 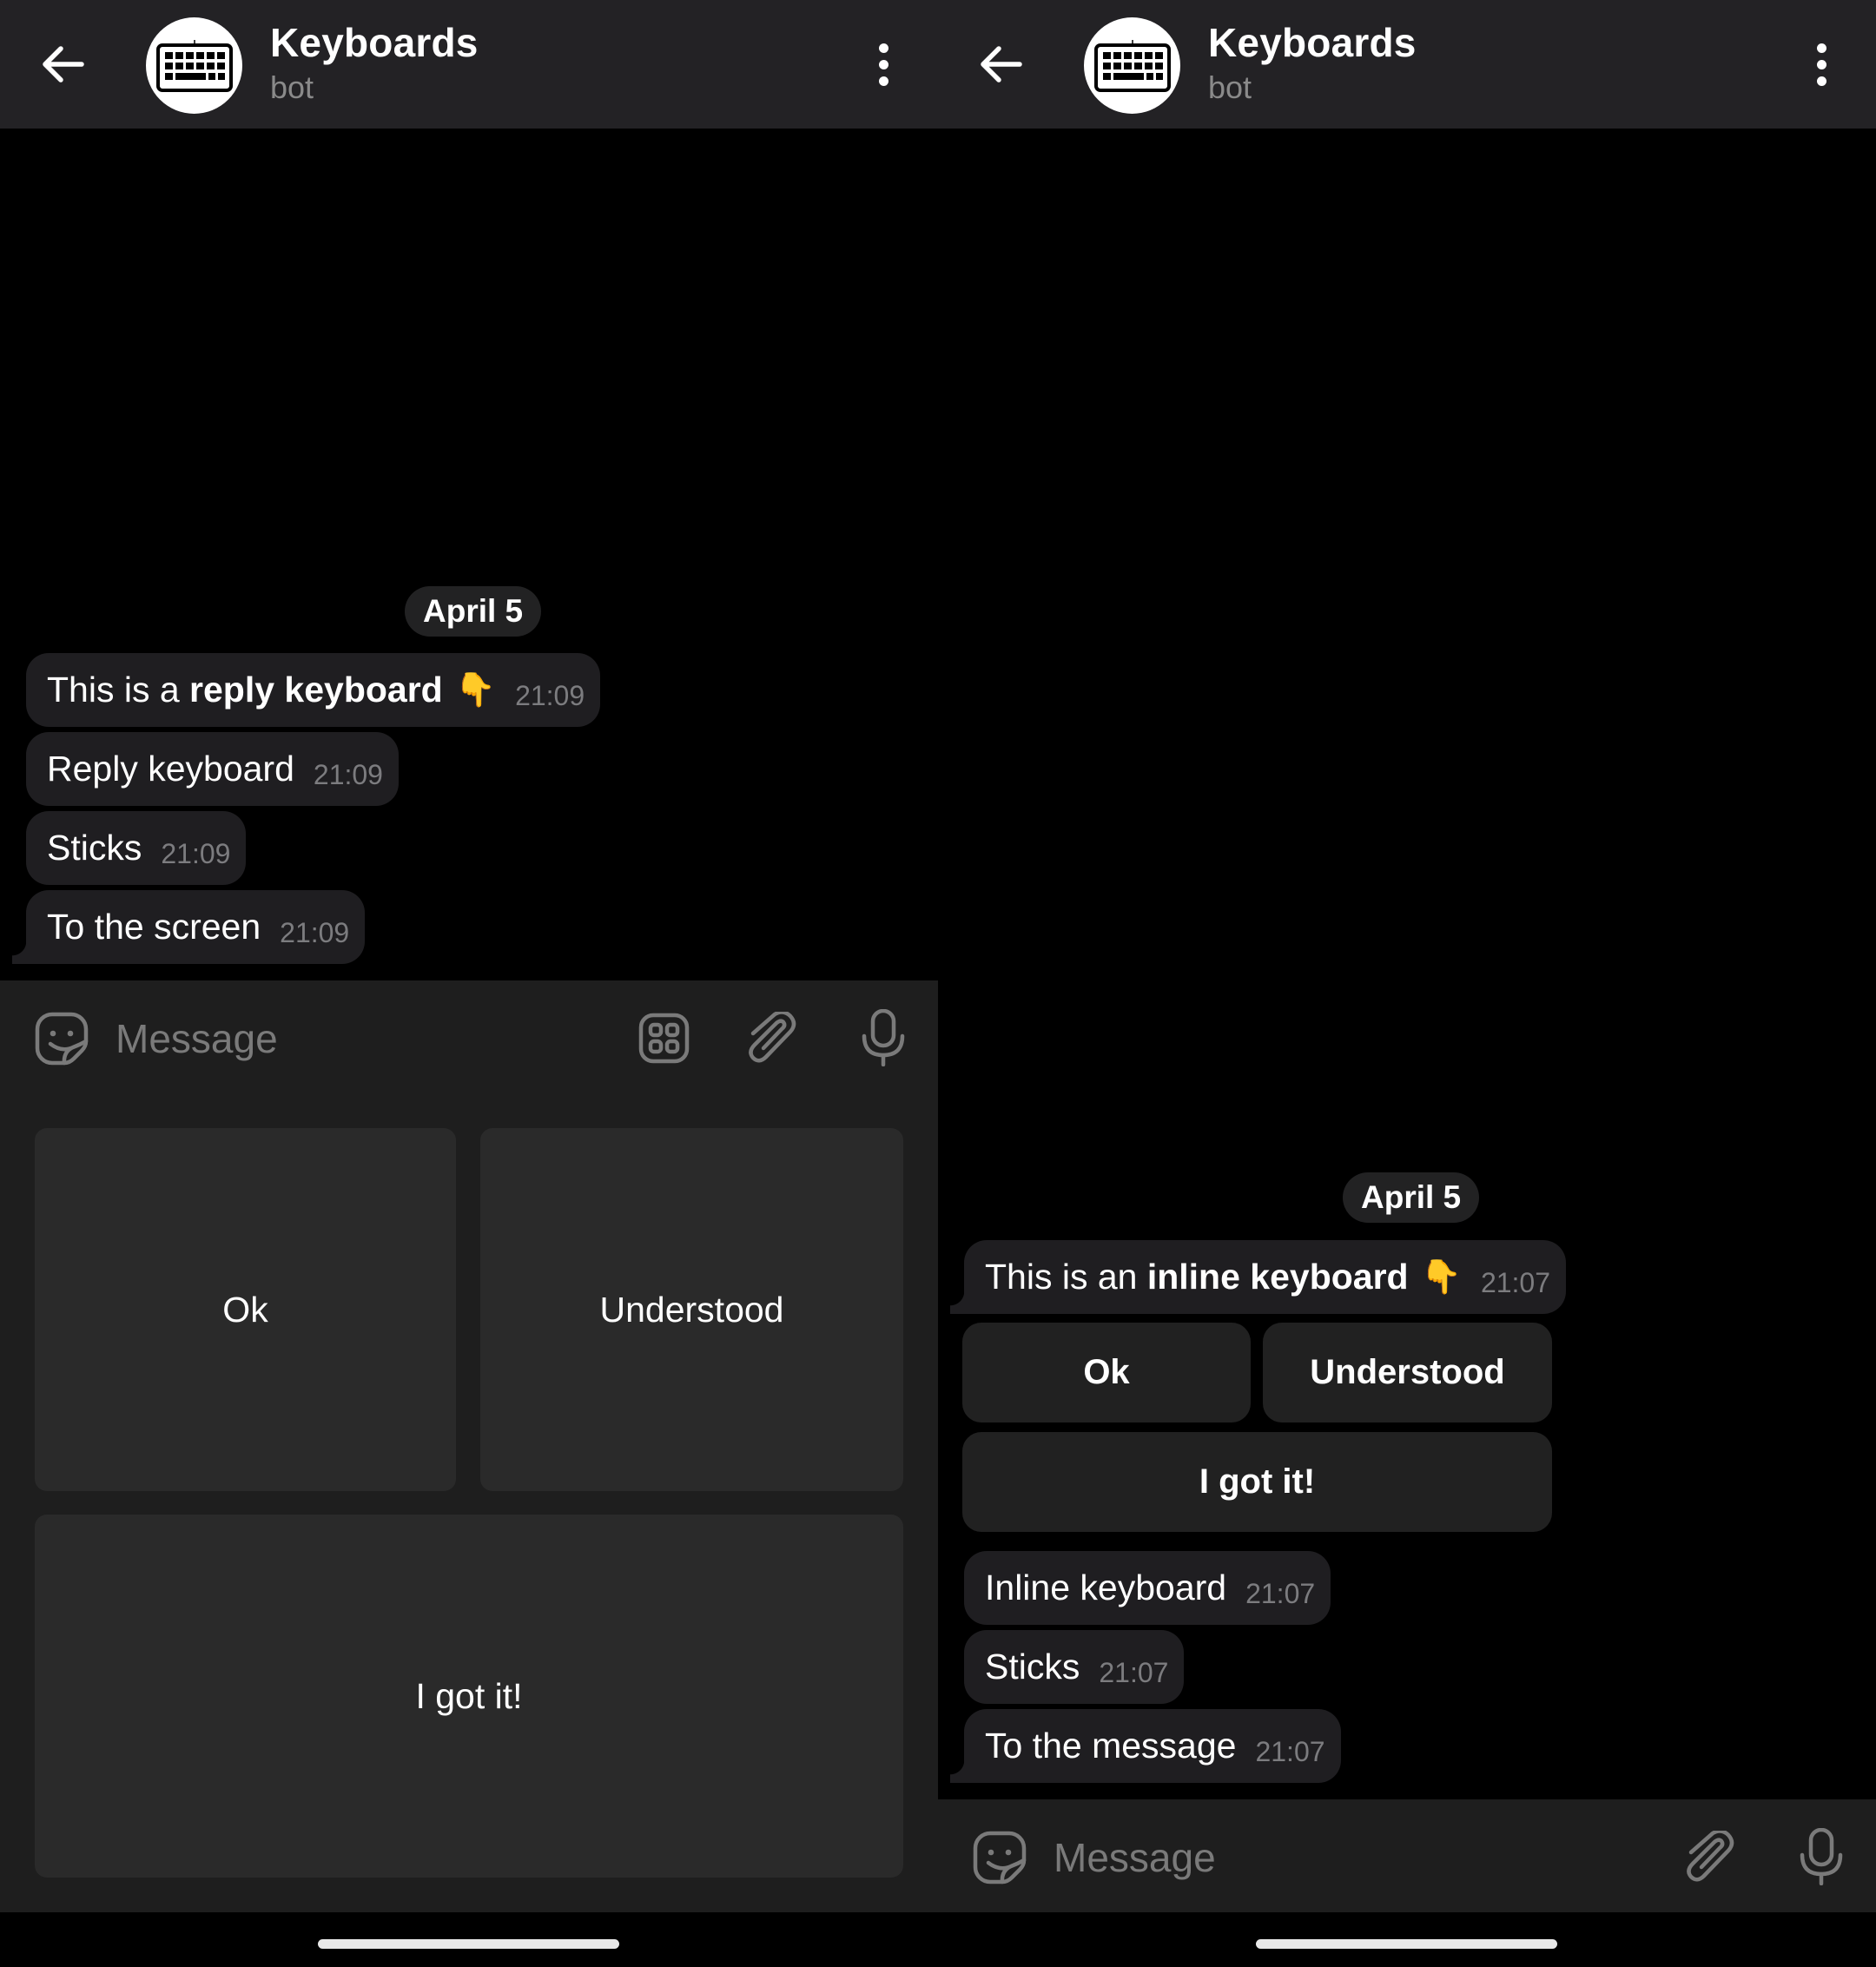 I want to click on message-text-plain: This is an, so click(x=1066, y=1277).